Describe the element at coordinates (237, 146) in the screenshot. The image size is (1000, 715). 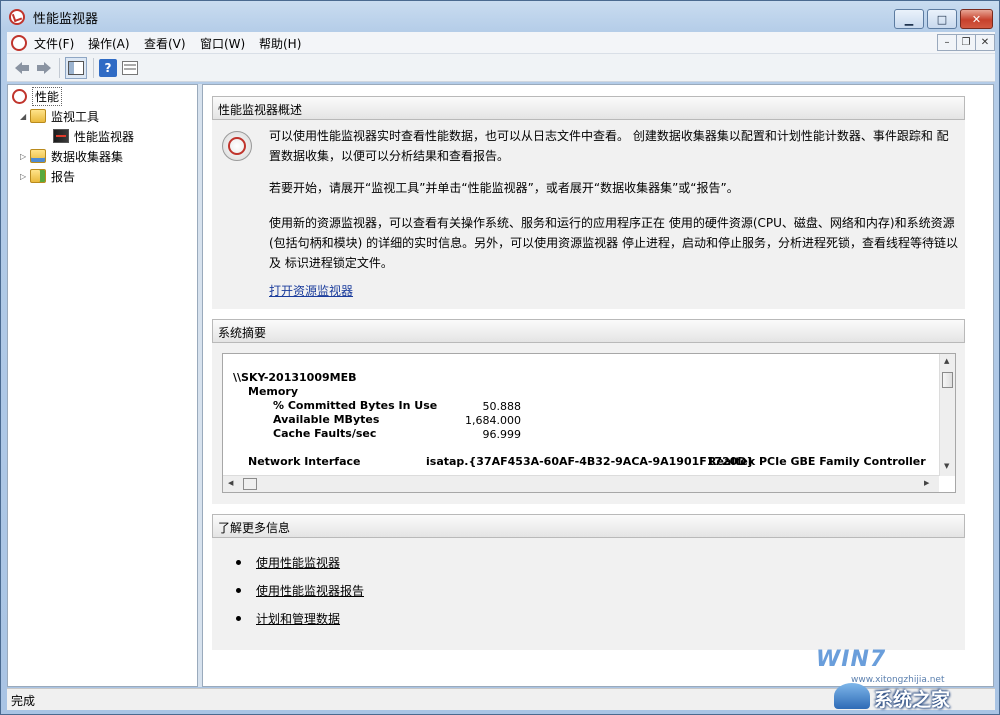
I see `performance-monitor-large-icon` at that location.